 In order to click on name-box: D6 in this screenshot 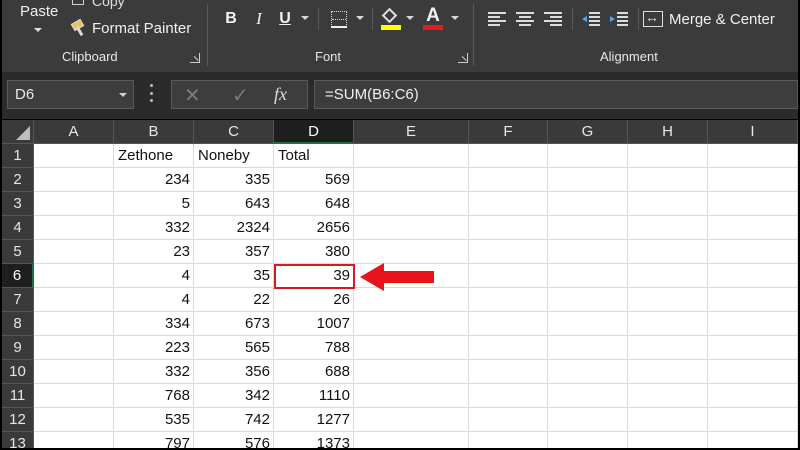, I will do `click(70, 94)`.